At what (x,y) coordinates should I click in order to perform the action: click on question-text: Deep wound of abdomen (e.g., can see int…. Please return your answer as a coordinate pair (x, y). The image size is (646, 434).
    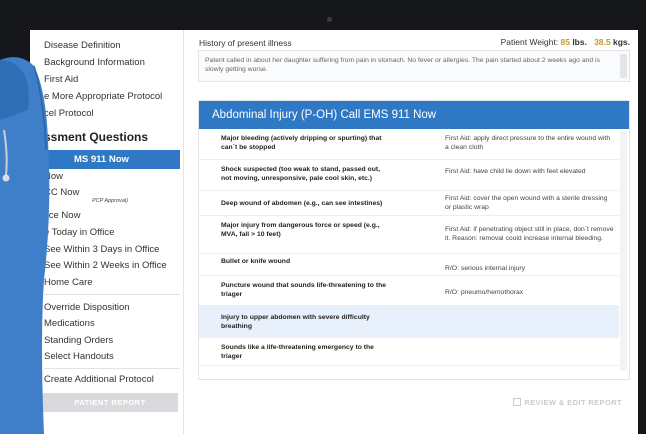
    Looking at the image, I should click on (302, 203).